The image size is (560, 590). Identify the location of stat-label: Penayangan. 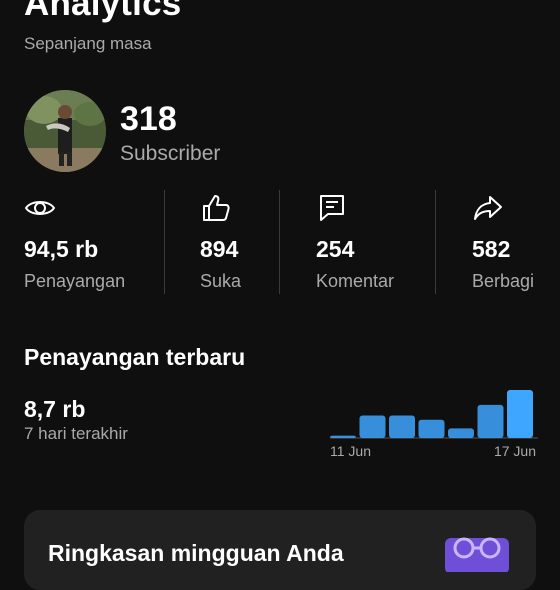
(75, 281).